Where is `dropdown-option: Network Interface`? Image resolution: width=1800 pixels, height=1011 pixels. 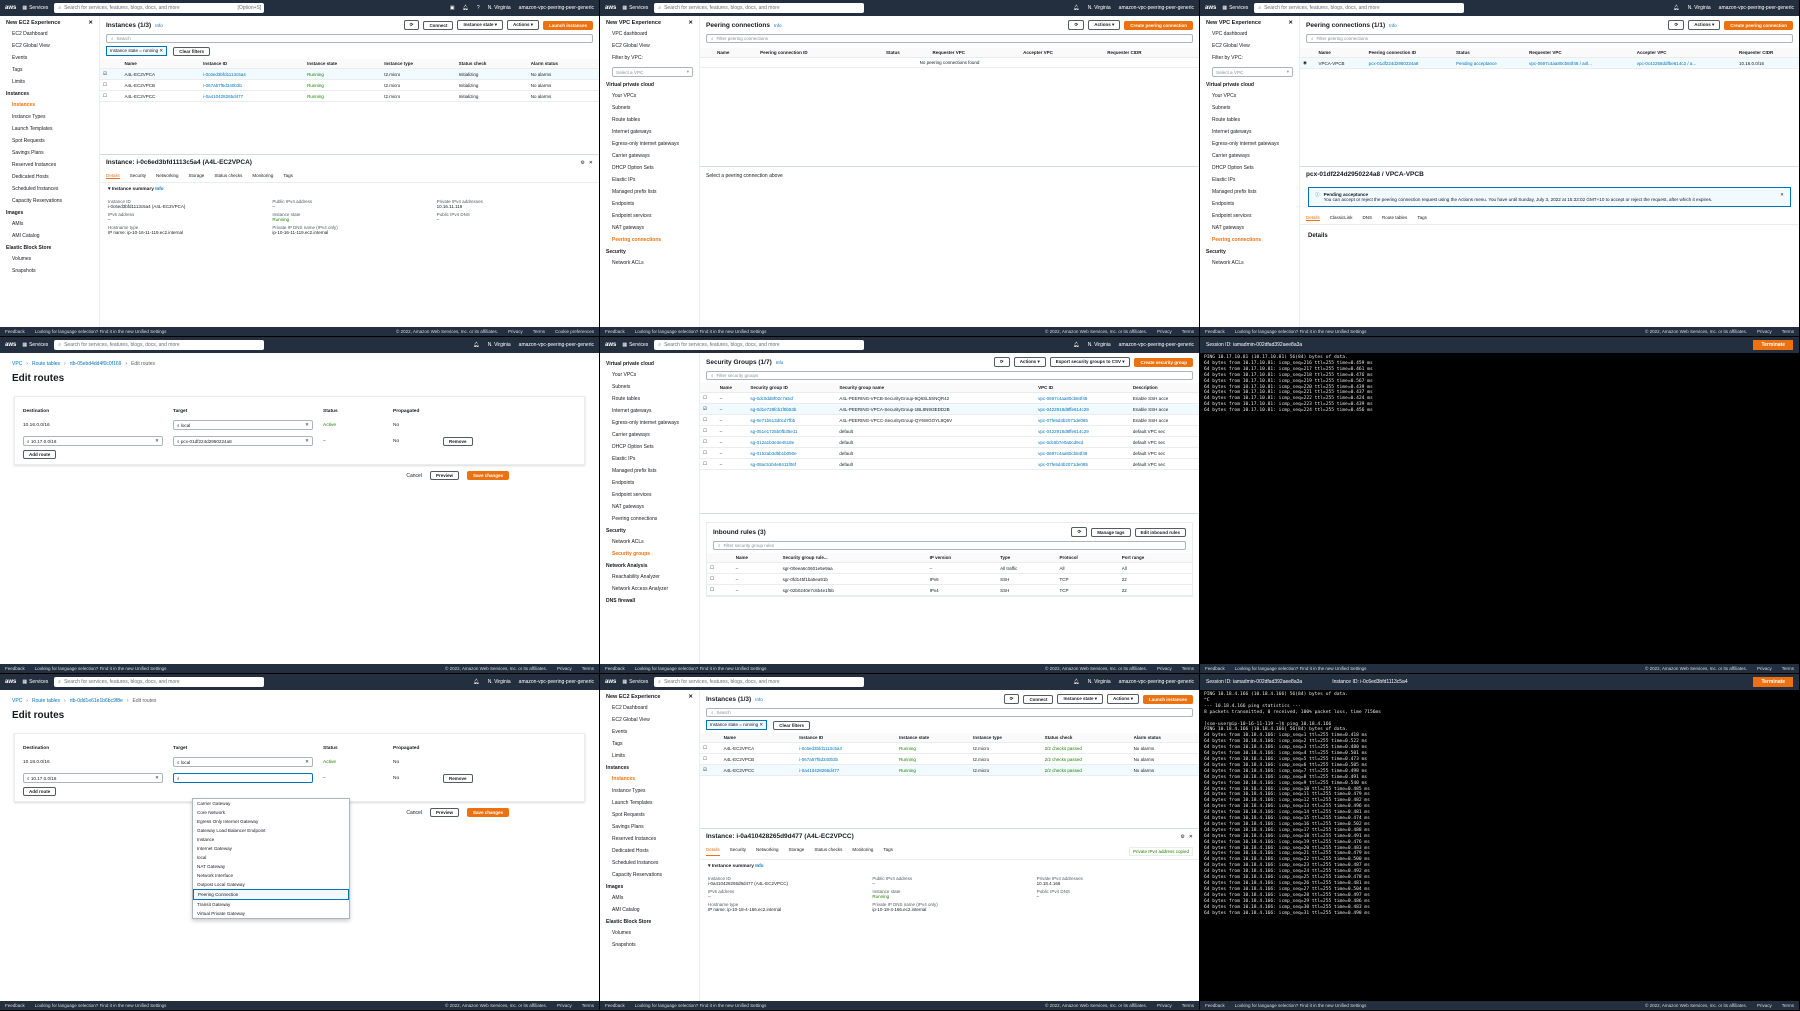
dropdown-option: Network Interface is located at coordinates (271, 875).